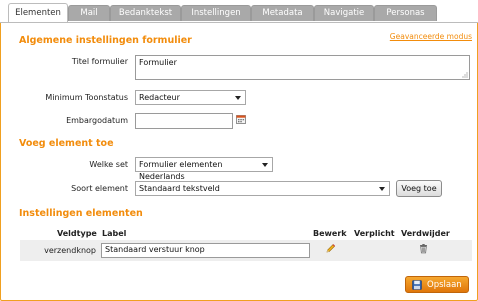 The image size is (478, 301). I want to click on tab-elementen: Elementen, so click(38, 12).